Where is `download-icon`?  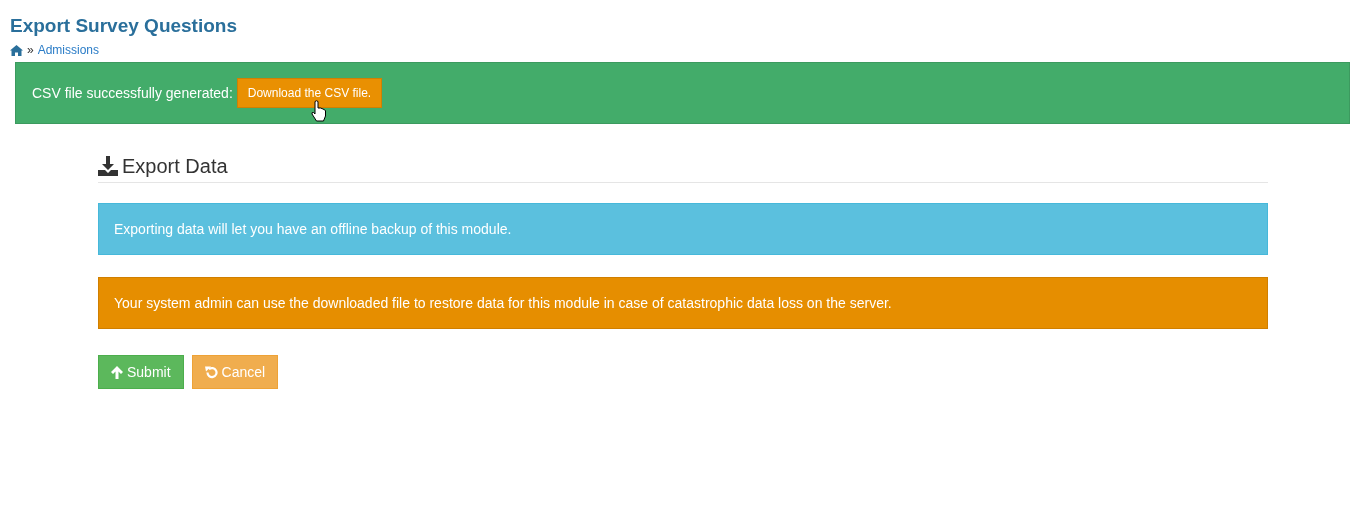 download-icon is located at coordinates (108, 166).